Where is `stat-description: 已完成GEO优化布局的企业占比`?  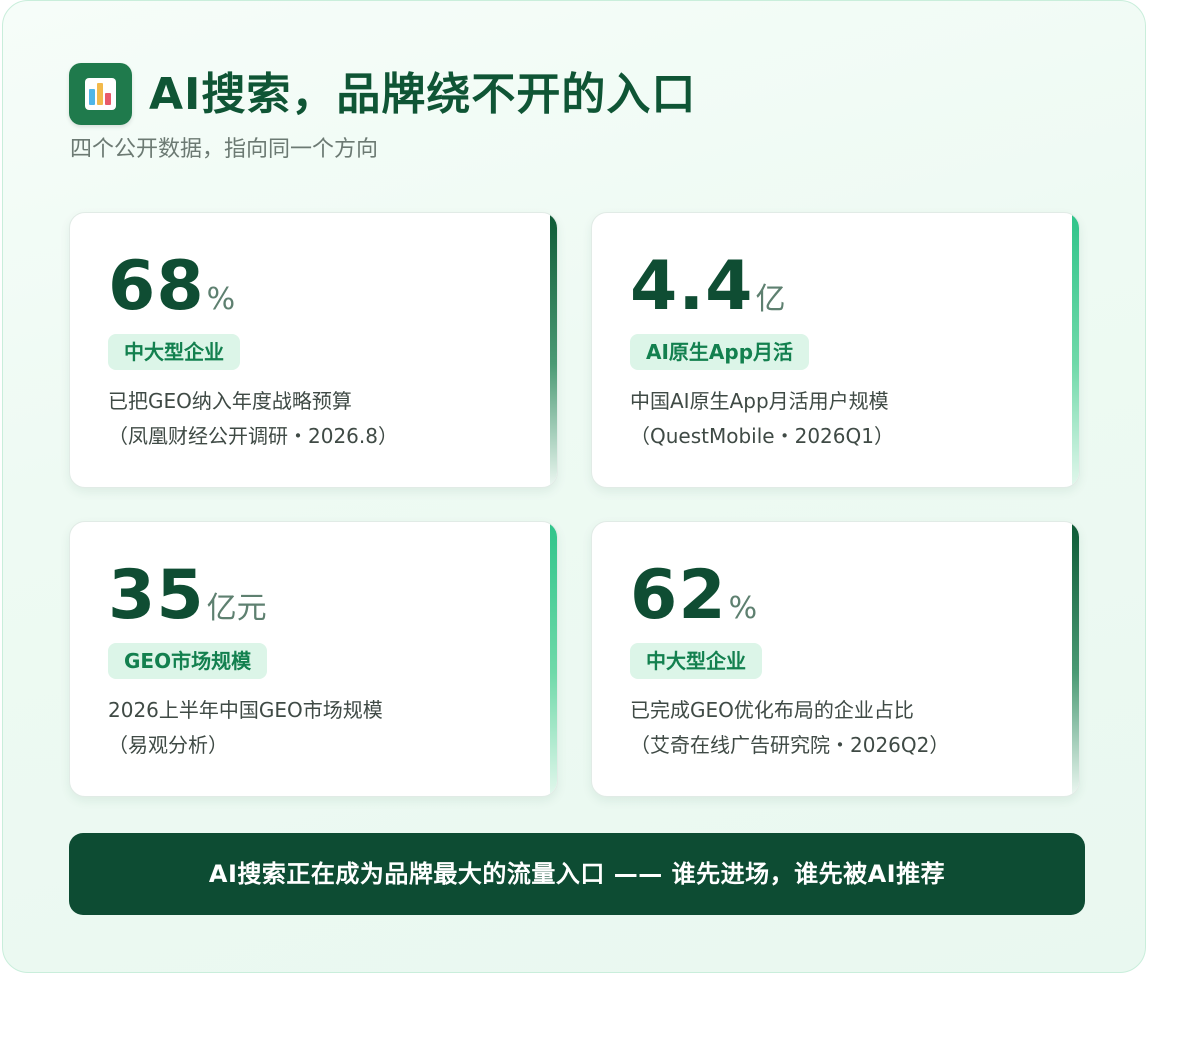
stat-description: 已完成GEO优化布局的企业占比 is located at coordinates (772, 710).